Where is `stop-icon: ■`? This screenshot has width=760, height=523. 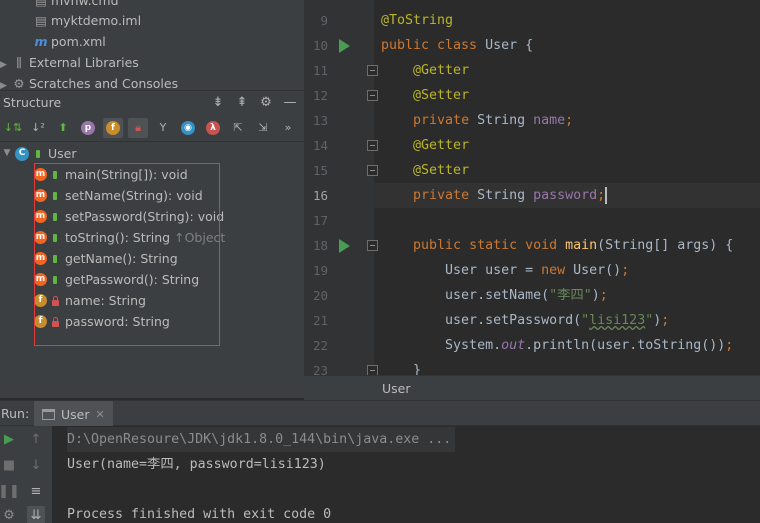
stop-icon: ■ is located at coordinates (9, 465).